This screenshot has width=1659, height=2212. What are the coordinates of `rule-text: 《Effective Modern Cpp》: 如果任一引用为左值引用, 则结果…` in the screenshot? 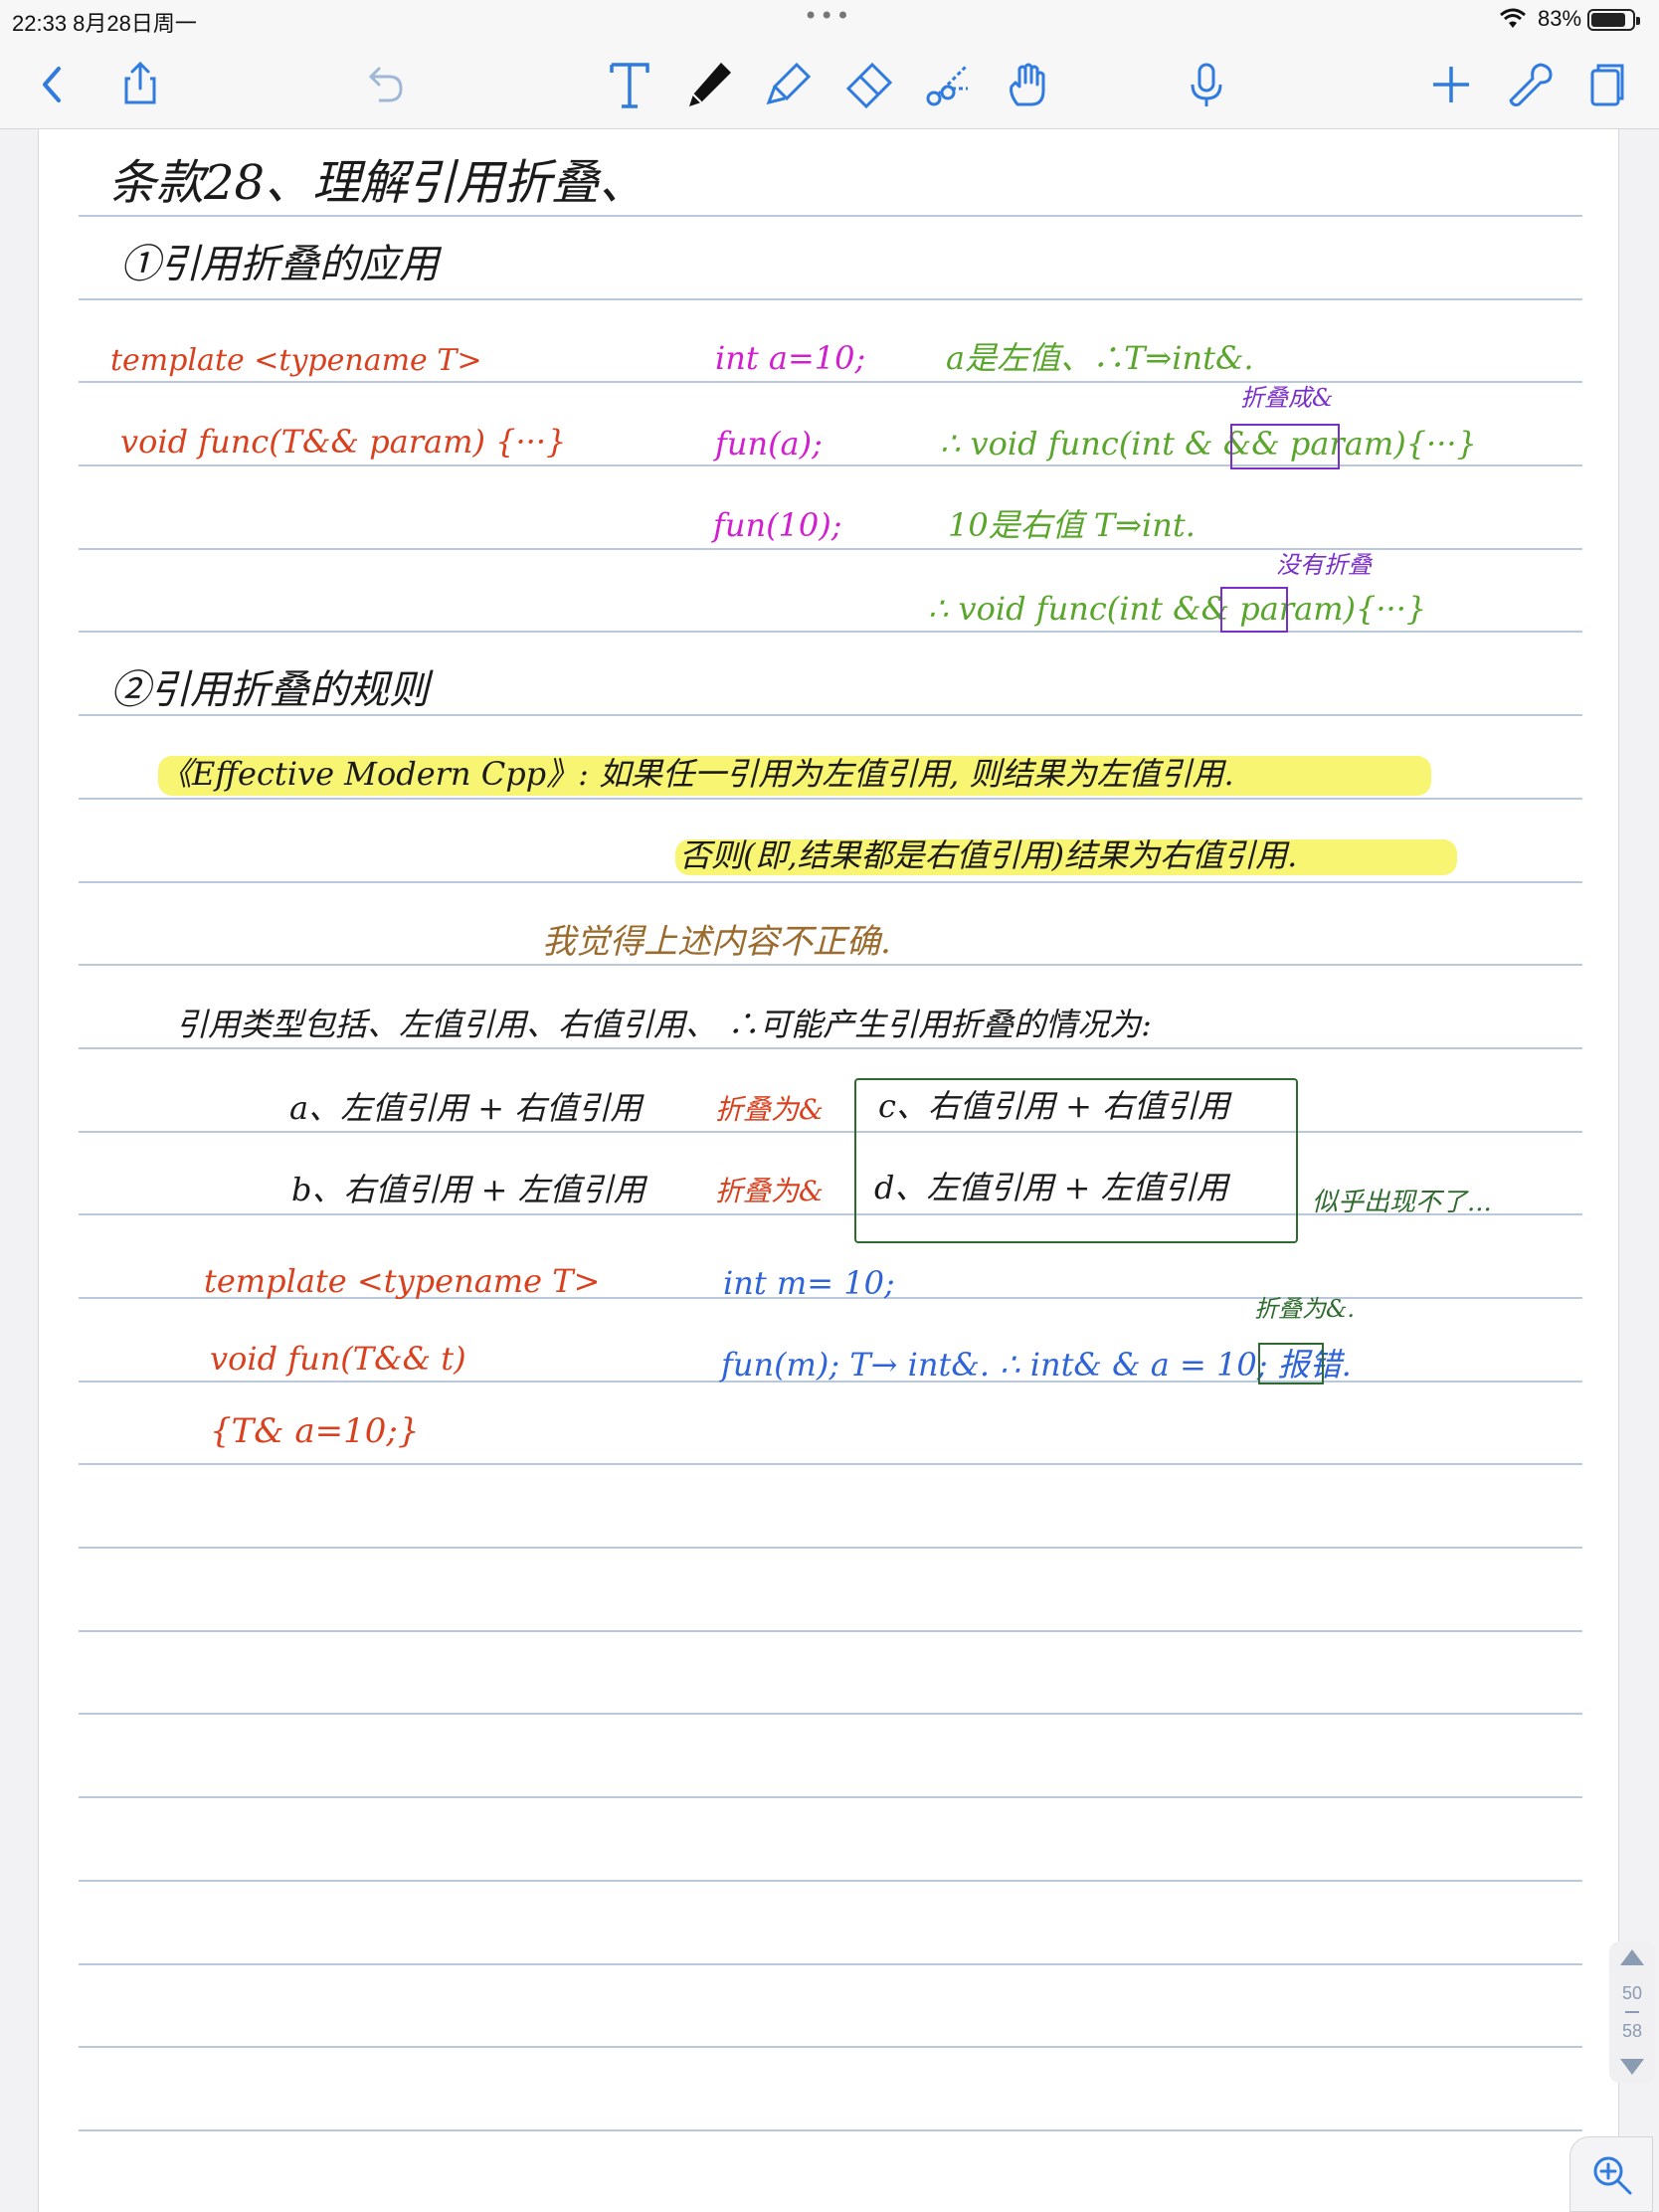 It's located at (697, 774).